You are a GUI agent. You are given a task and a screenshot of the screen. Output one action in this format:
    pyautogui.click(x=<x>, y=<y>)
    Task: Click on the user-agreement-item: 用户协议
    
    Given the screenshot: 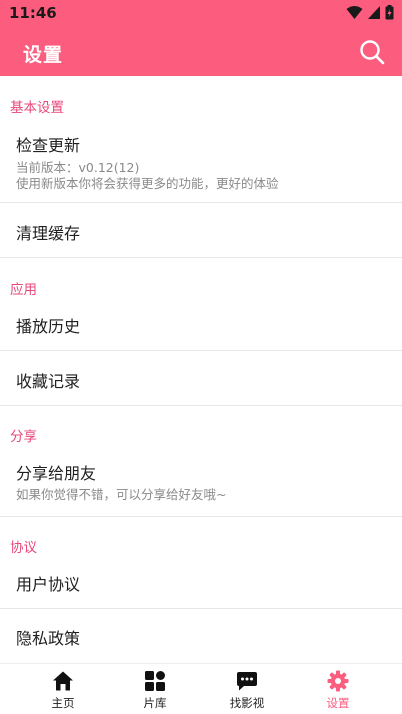 What is the action you would take?
    pyautogui.click(x=201, y=583)
    